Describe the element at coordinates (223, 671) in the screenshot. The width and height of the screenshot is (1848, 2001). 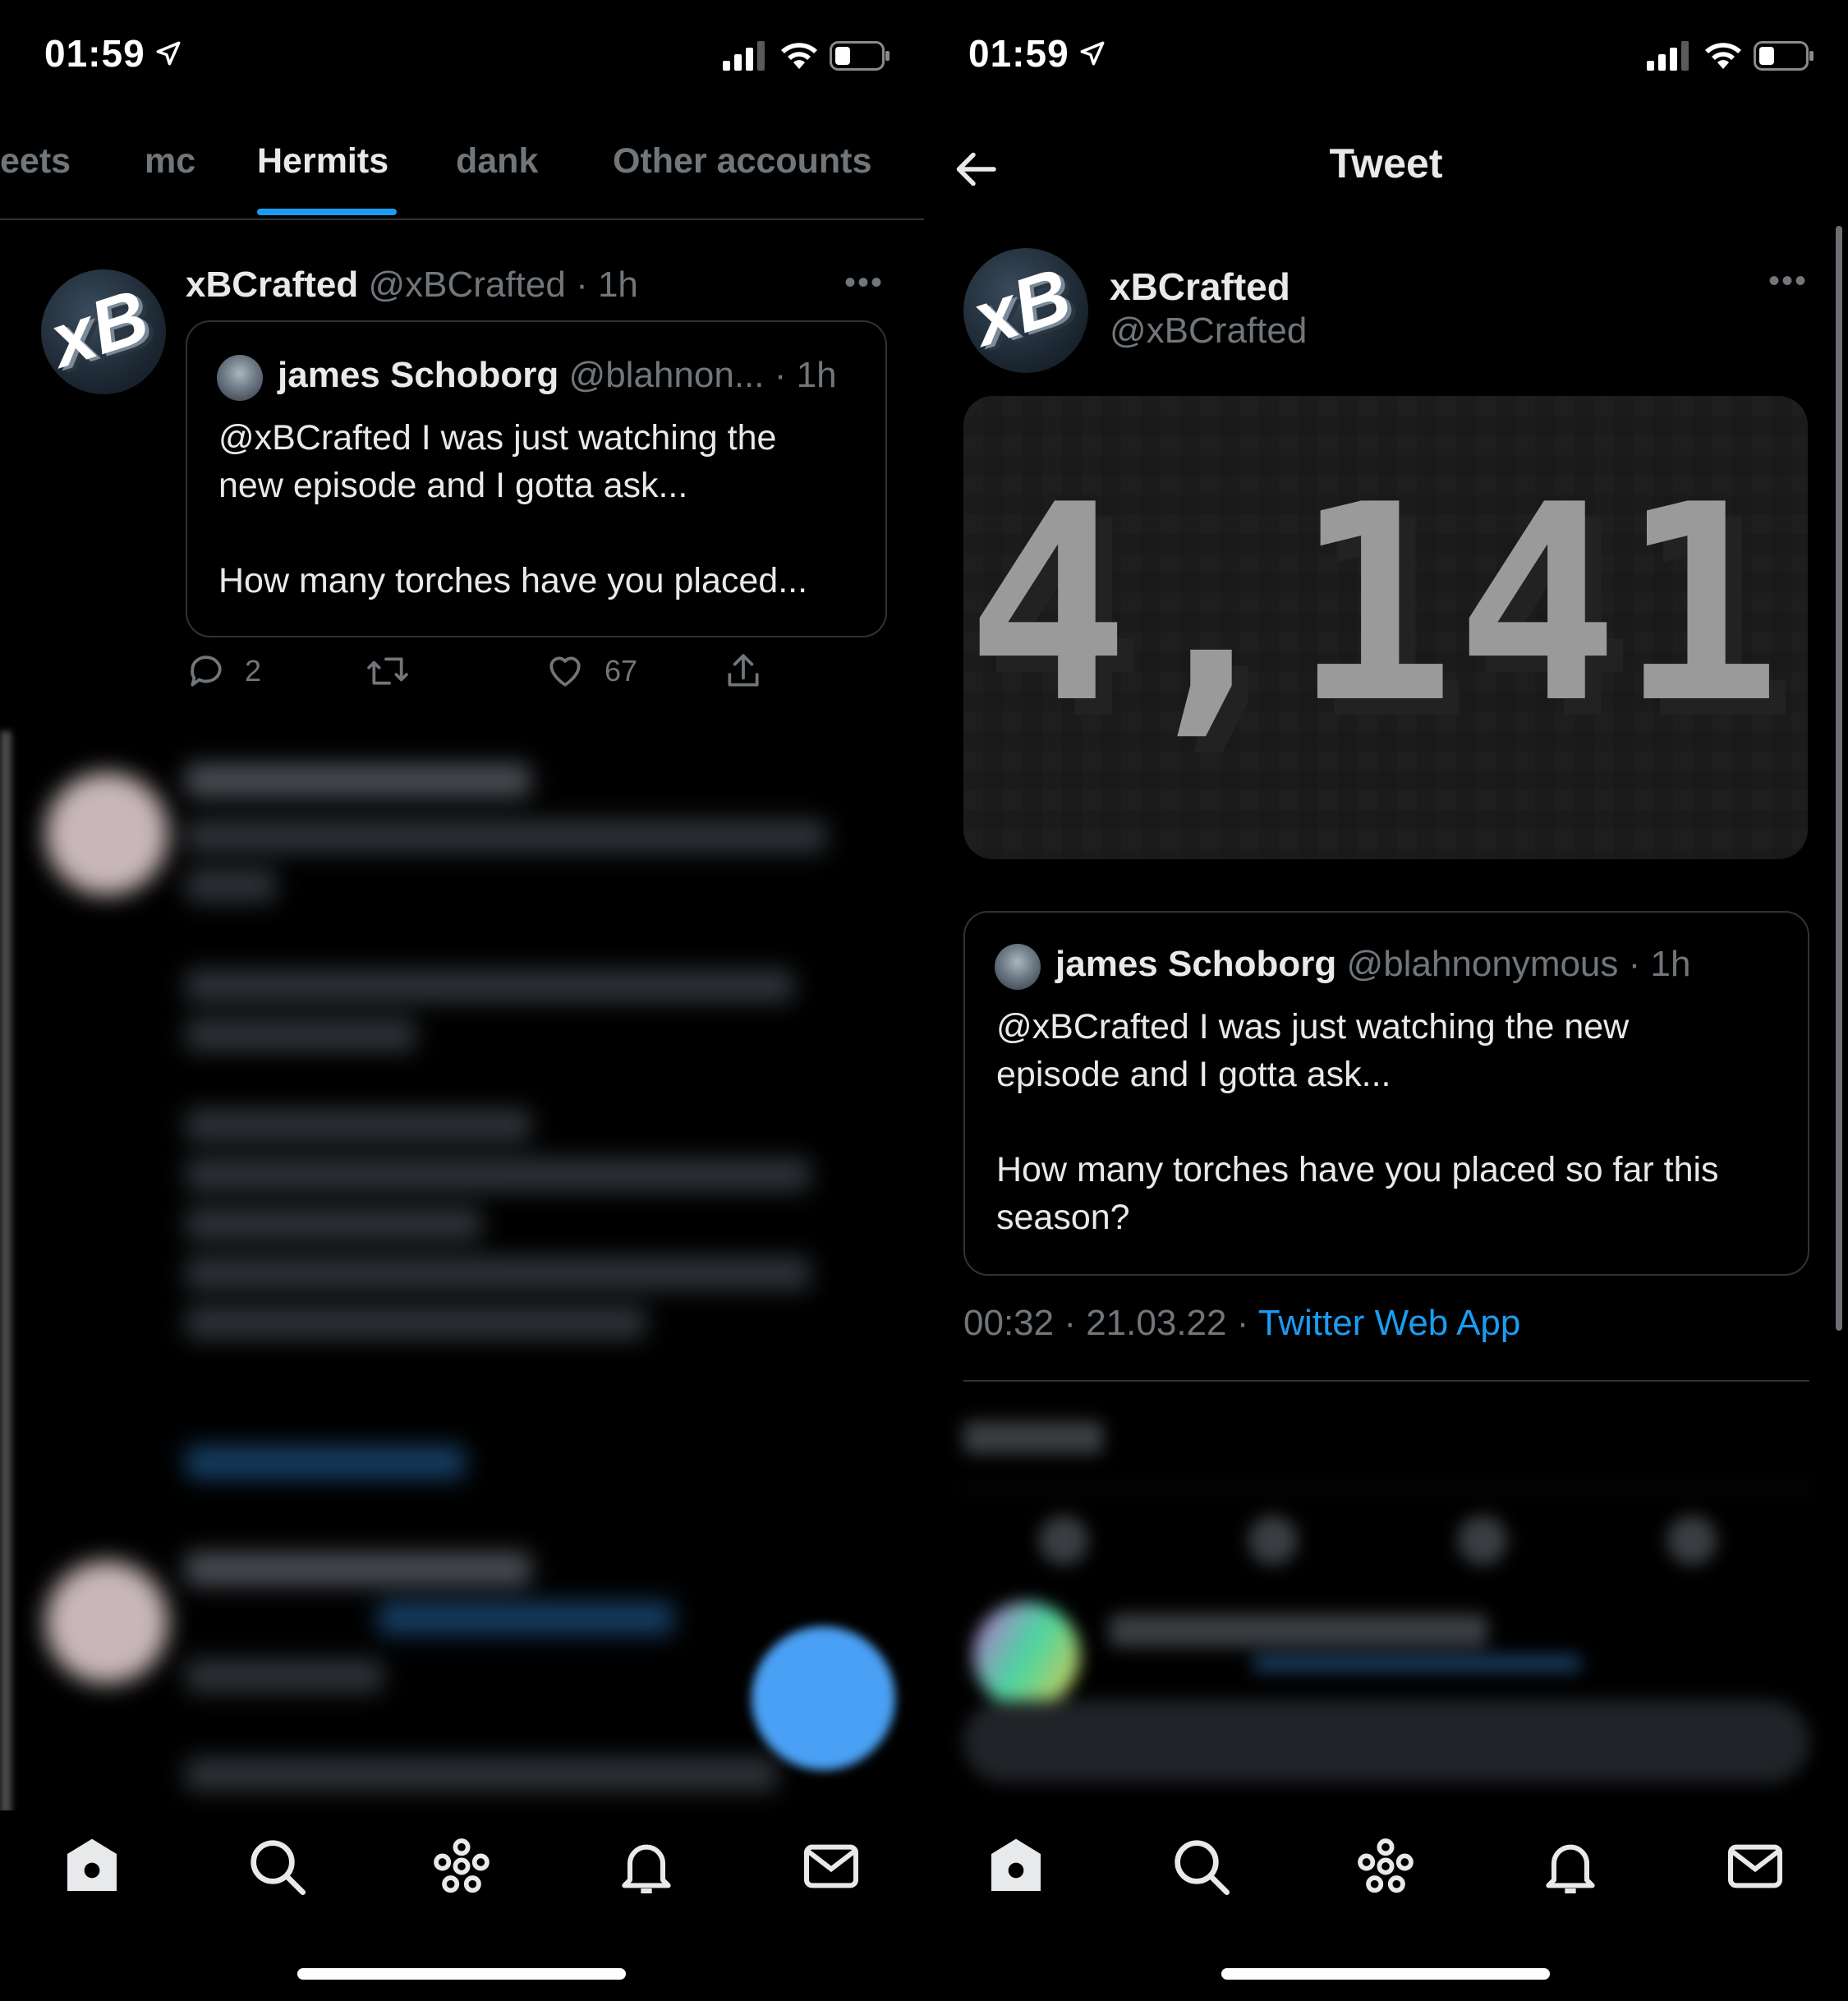
I see `reply-button: 2` at that location.